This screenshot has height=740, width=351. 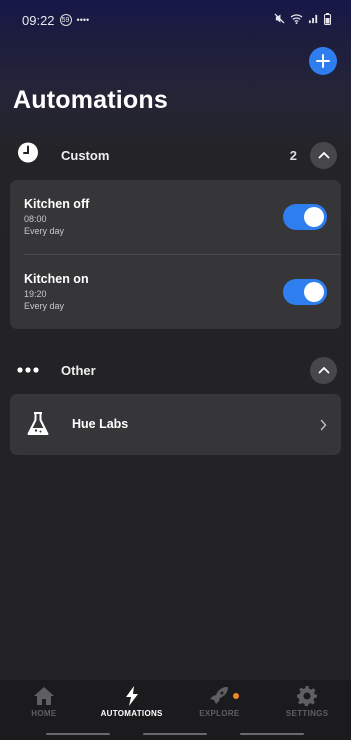 What do you see at coordinates (35, 294) in the screenshot?
I see `automation-time: 19:20` at bounding box center [35, 294].